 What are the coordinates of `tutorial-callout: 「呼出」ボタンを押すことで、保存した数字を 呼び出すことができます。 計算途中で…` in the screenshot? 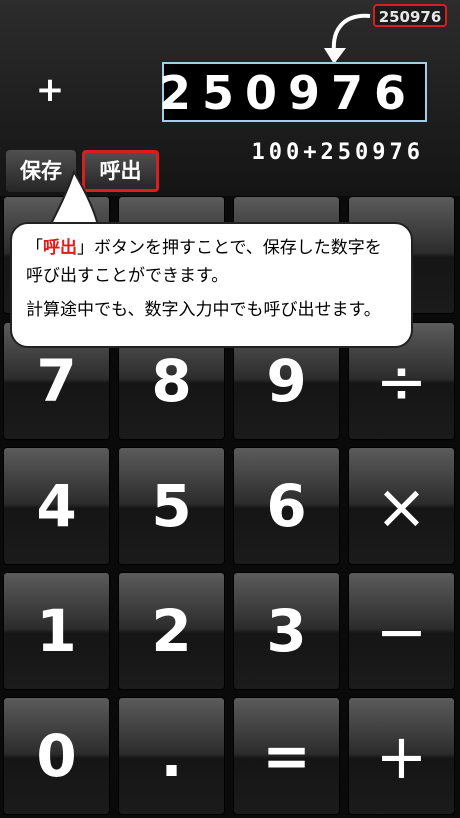 It's located at (211, 285).